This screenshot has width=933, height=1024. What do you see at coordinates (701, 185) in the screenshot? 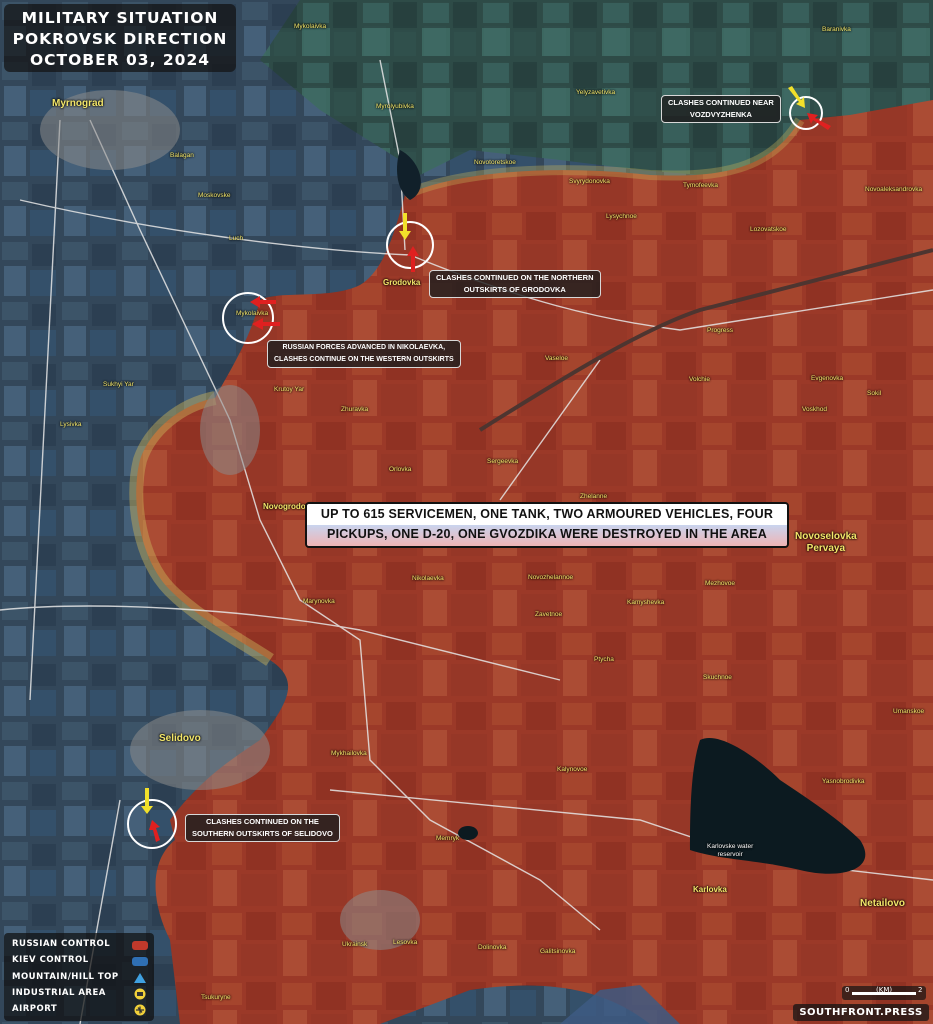
I see `label-tymofeevka: Tymofeevka` at bounding box center [701, 185].